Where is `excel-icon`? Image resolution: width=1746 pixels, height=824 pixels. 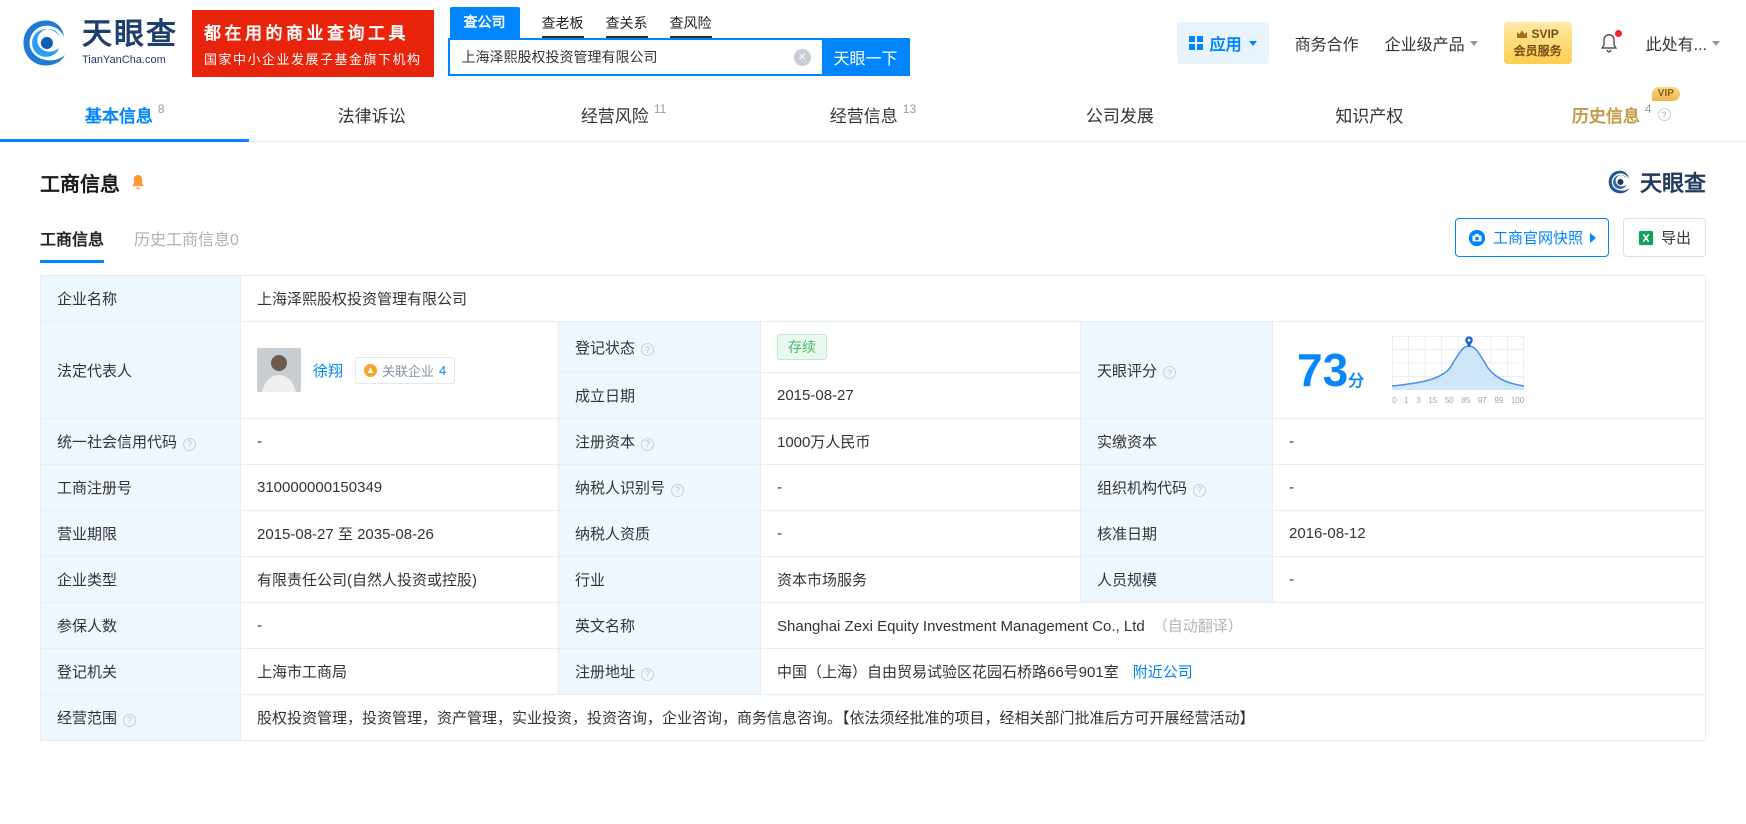
excel-icon is located at coordinates (1646, 237).